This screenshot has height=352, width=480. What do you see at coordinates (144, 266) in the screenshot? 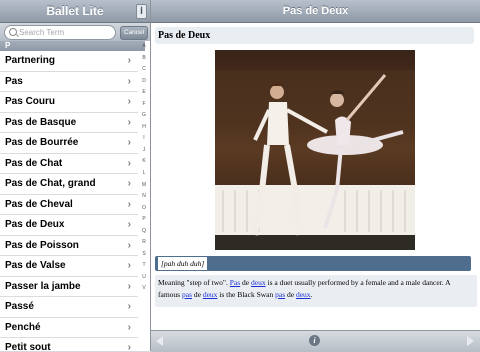
I see `index-letter: T` at bounding box center [144, 266].